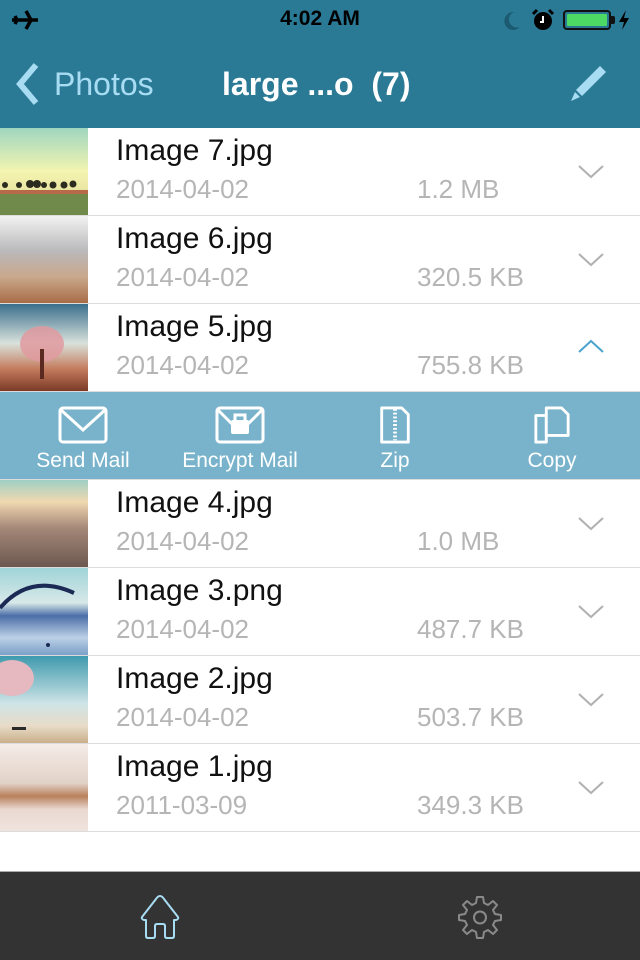  What do you see at coordinates (240, 460) in the screenshot?
I see `action-label: Encrypt Mail` at bounding box center [240, 460].